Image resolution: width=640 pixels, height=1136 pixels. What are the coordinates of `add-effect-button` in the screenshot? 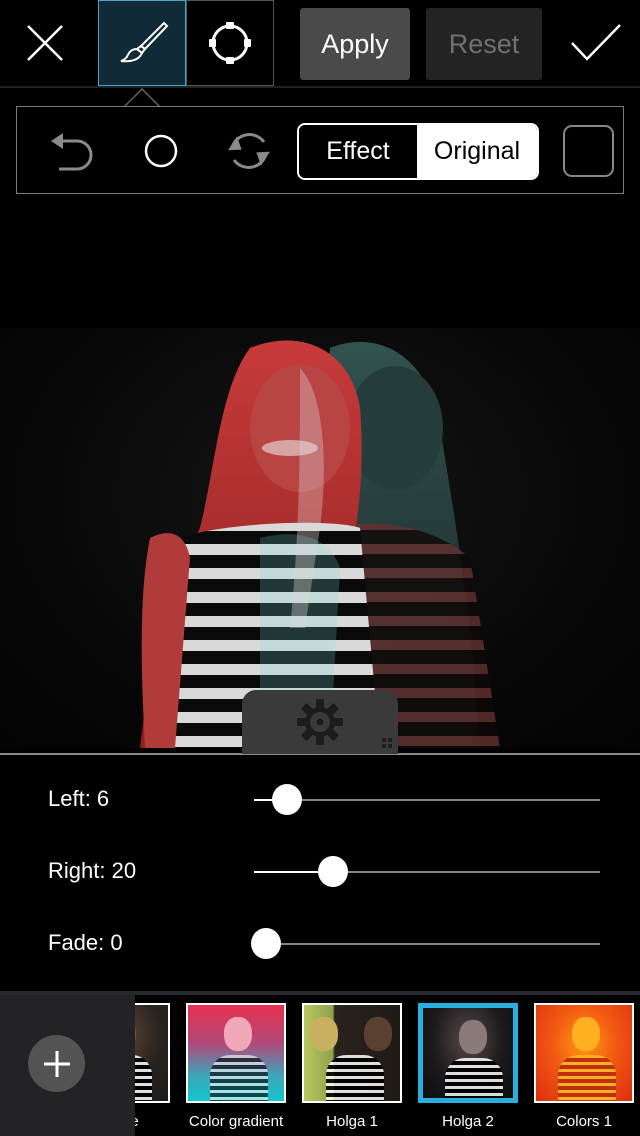 It's located at (56, 1063).